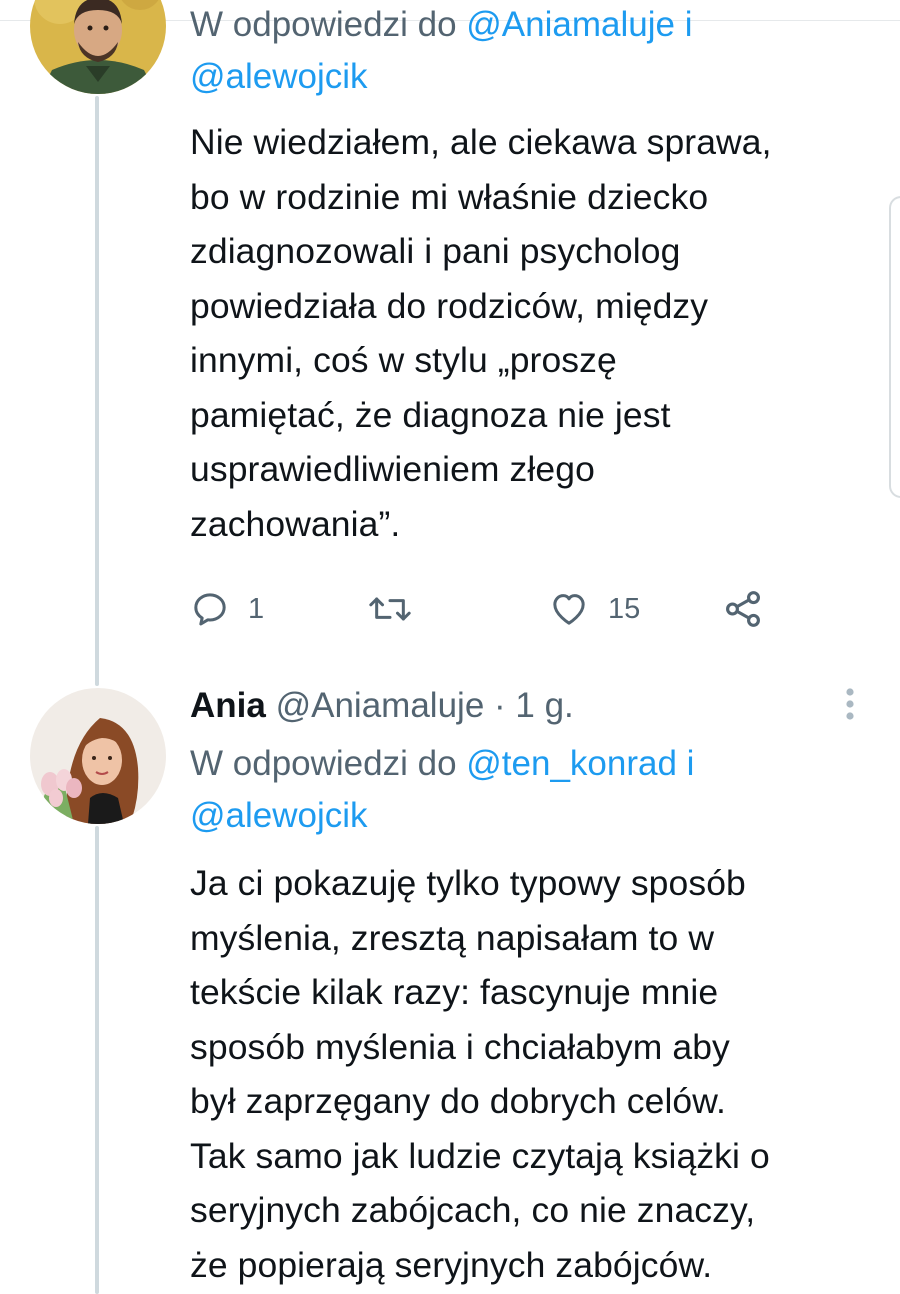  I want to click on tweet-header: Ania @Aniamaluje · 1 g., so click(530, 706).